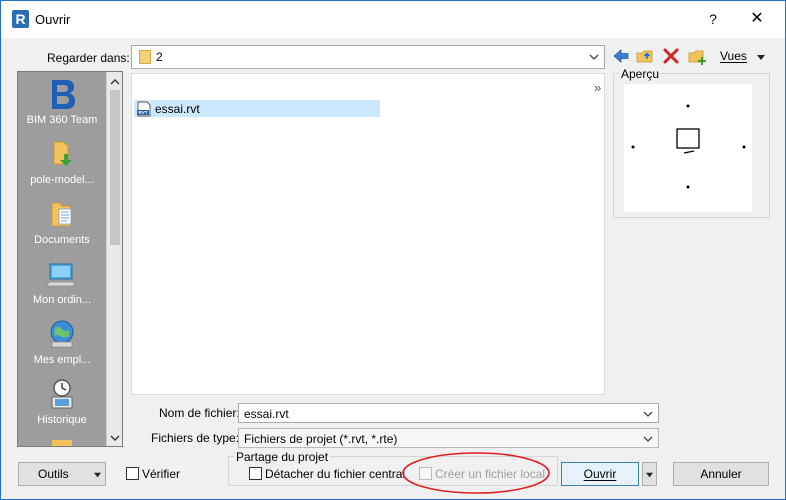  I want to click on cancel-button: Annuler, so click(721, 474).